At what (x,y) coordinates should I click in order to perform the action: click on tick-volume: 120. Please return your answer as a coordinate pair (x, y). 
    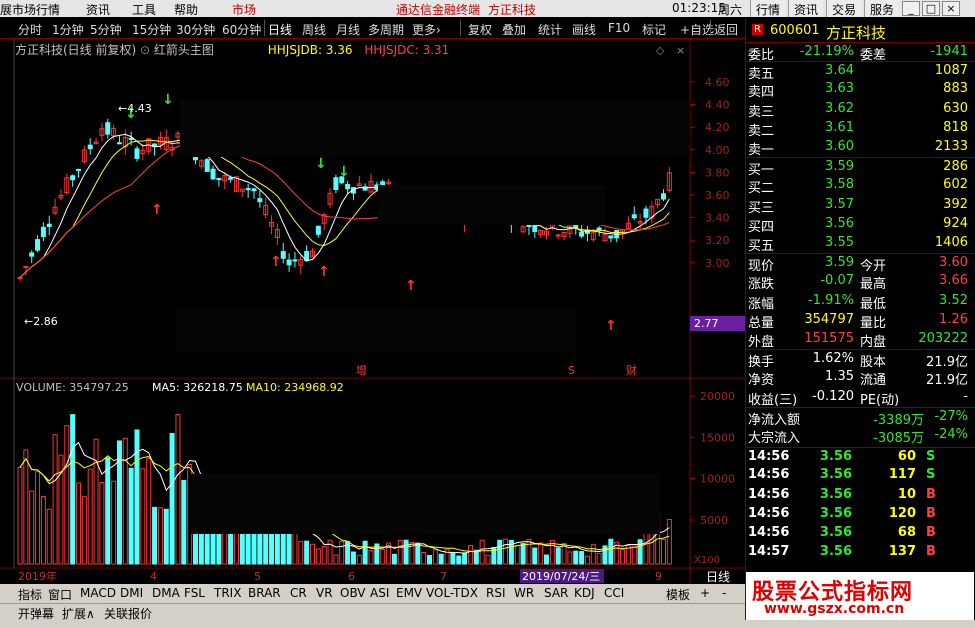
    Looking at the image, I should click on (902, 513).